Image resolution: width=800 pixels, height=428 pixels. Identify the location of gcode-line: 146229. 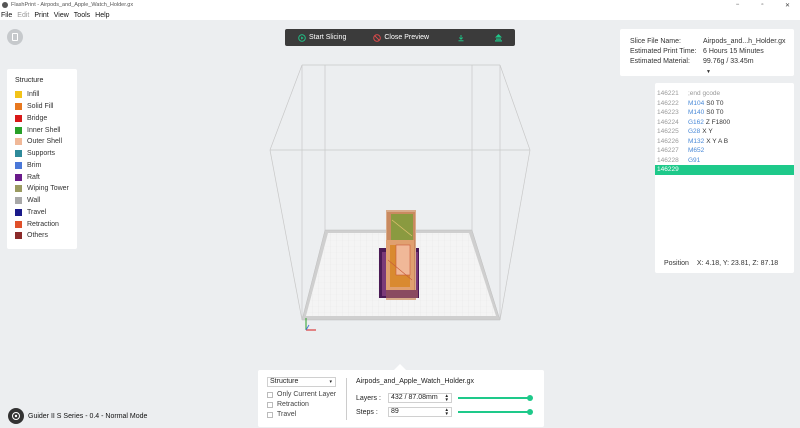
(724, 170).